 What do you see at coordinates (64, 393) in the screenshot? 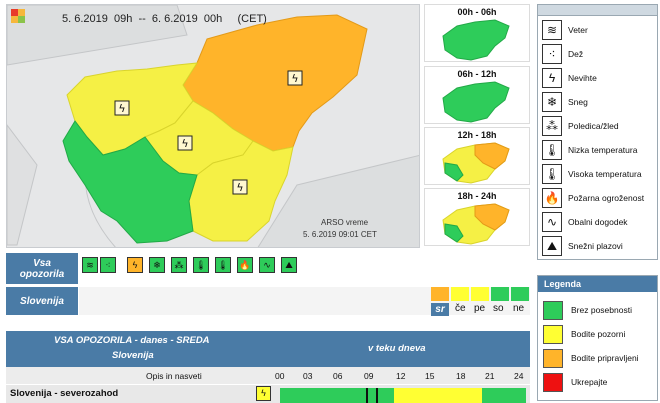
I see `region-name: Slovenija - severozahod` at bounding box center [64, 393].